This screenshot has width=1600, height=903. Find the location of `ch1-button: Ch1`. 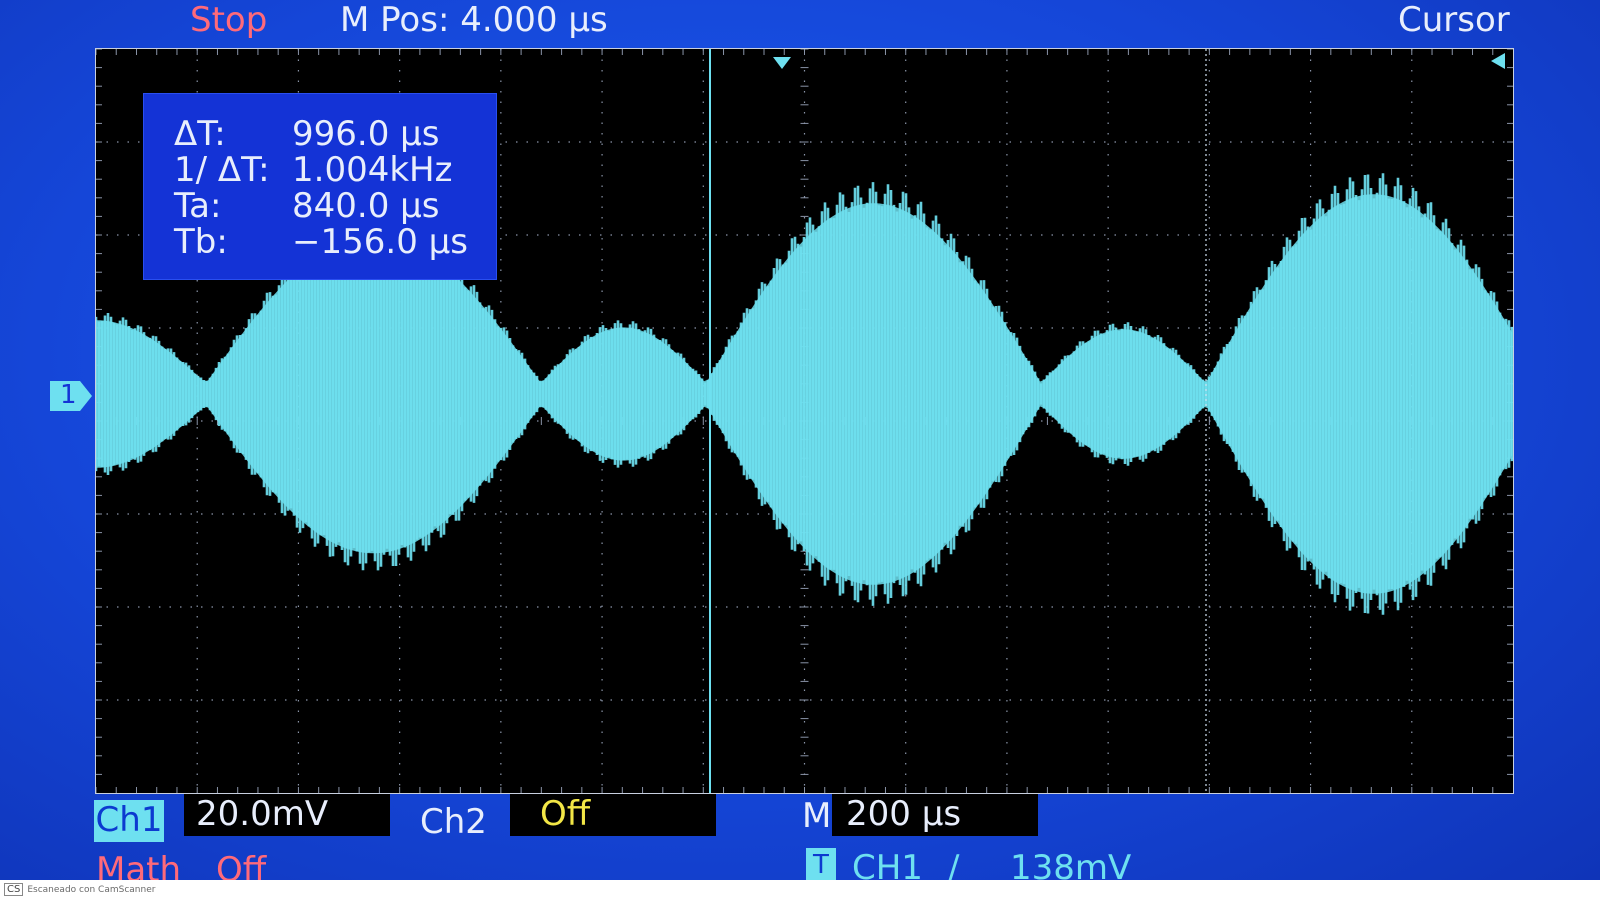

ch1-button: Ch1 is located at coordinates (129, 821).